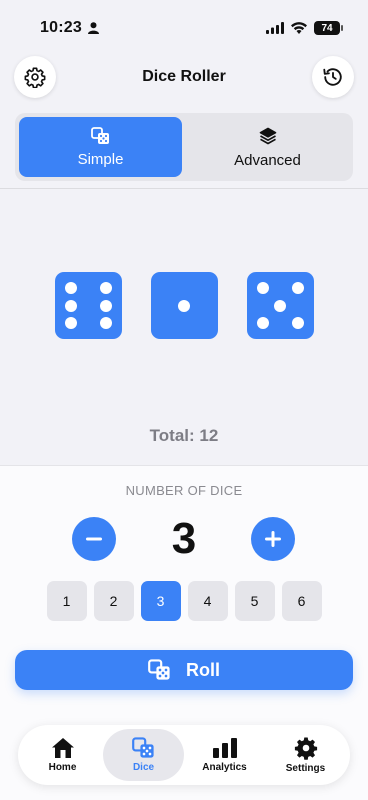  What do you see at coordinates (254, 601) in the screenshot?
I see `dice-count-option-5: 5` at bounding box center [254, 601].